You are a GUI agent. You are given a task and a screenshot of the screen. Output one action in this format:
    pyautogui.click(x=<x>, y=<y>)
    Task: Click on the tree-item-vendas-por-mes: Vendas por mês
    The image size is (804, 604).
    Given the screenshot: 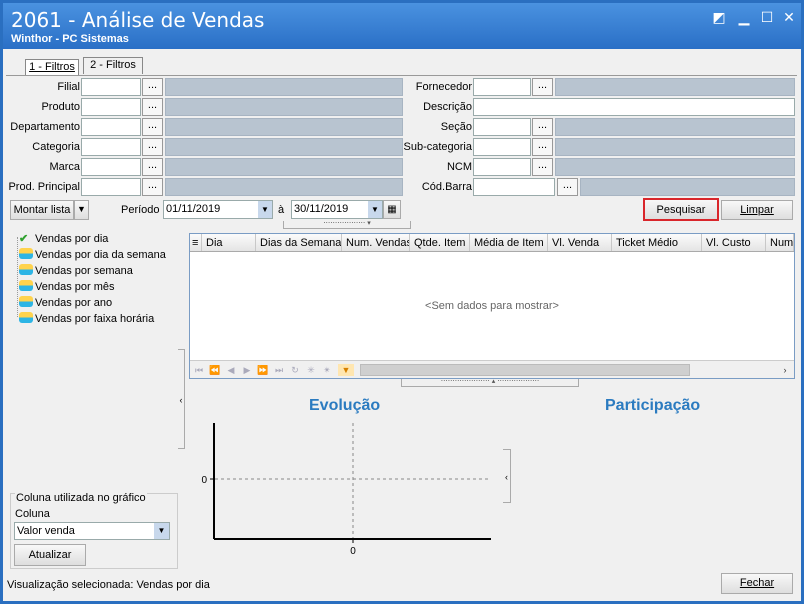 What is the action you would take?
    pyautogui.click(x=67, y=287)
    